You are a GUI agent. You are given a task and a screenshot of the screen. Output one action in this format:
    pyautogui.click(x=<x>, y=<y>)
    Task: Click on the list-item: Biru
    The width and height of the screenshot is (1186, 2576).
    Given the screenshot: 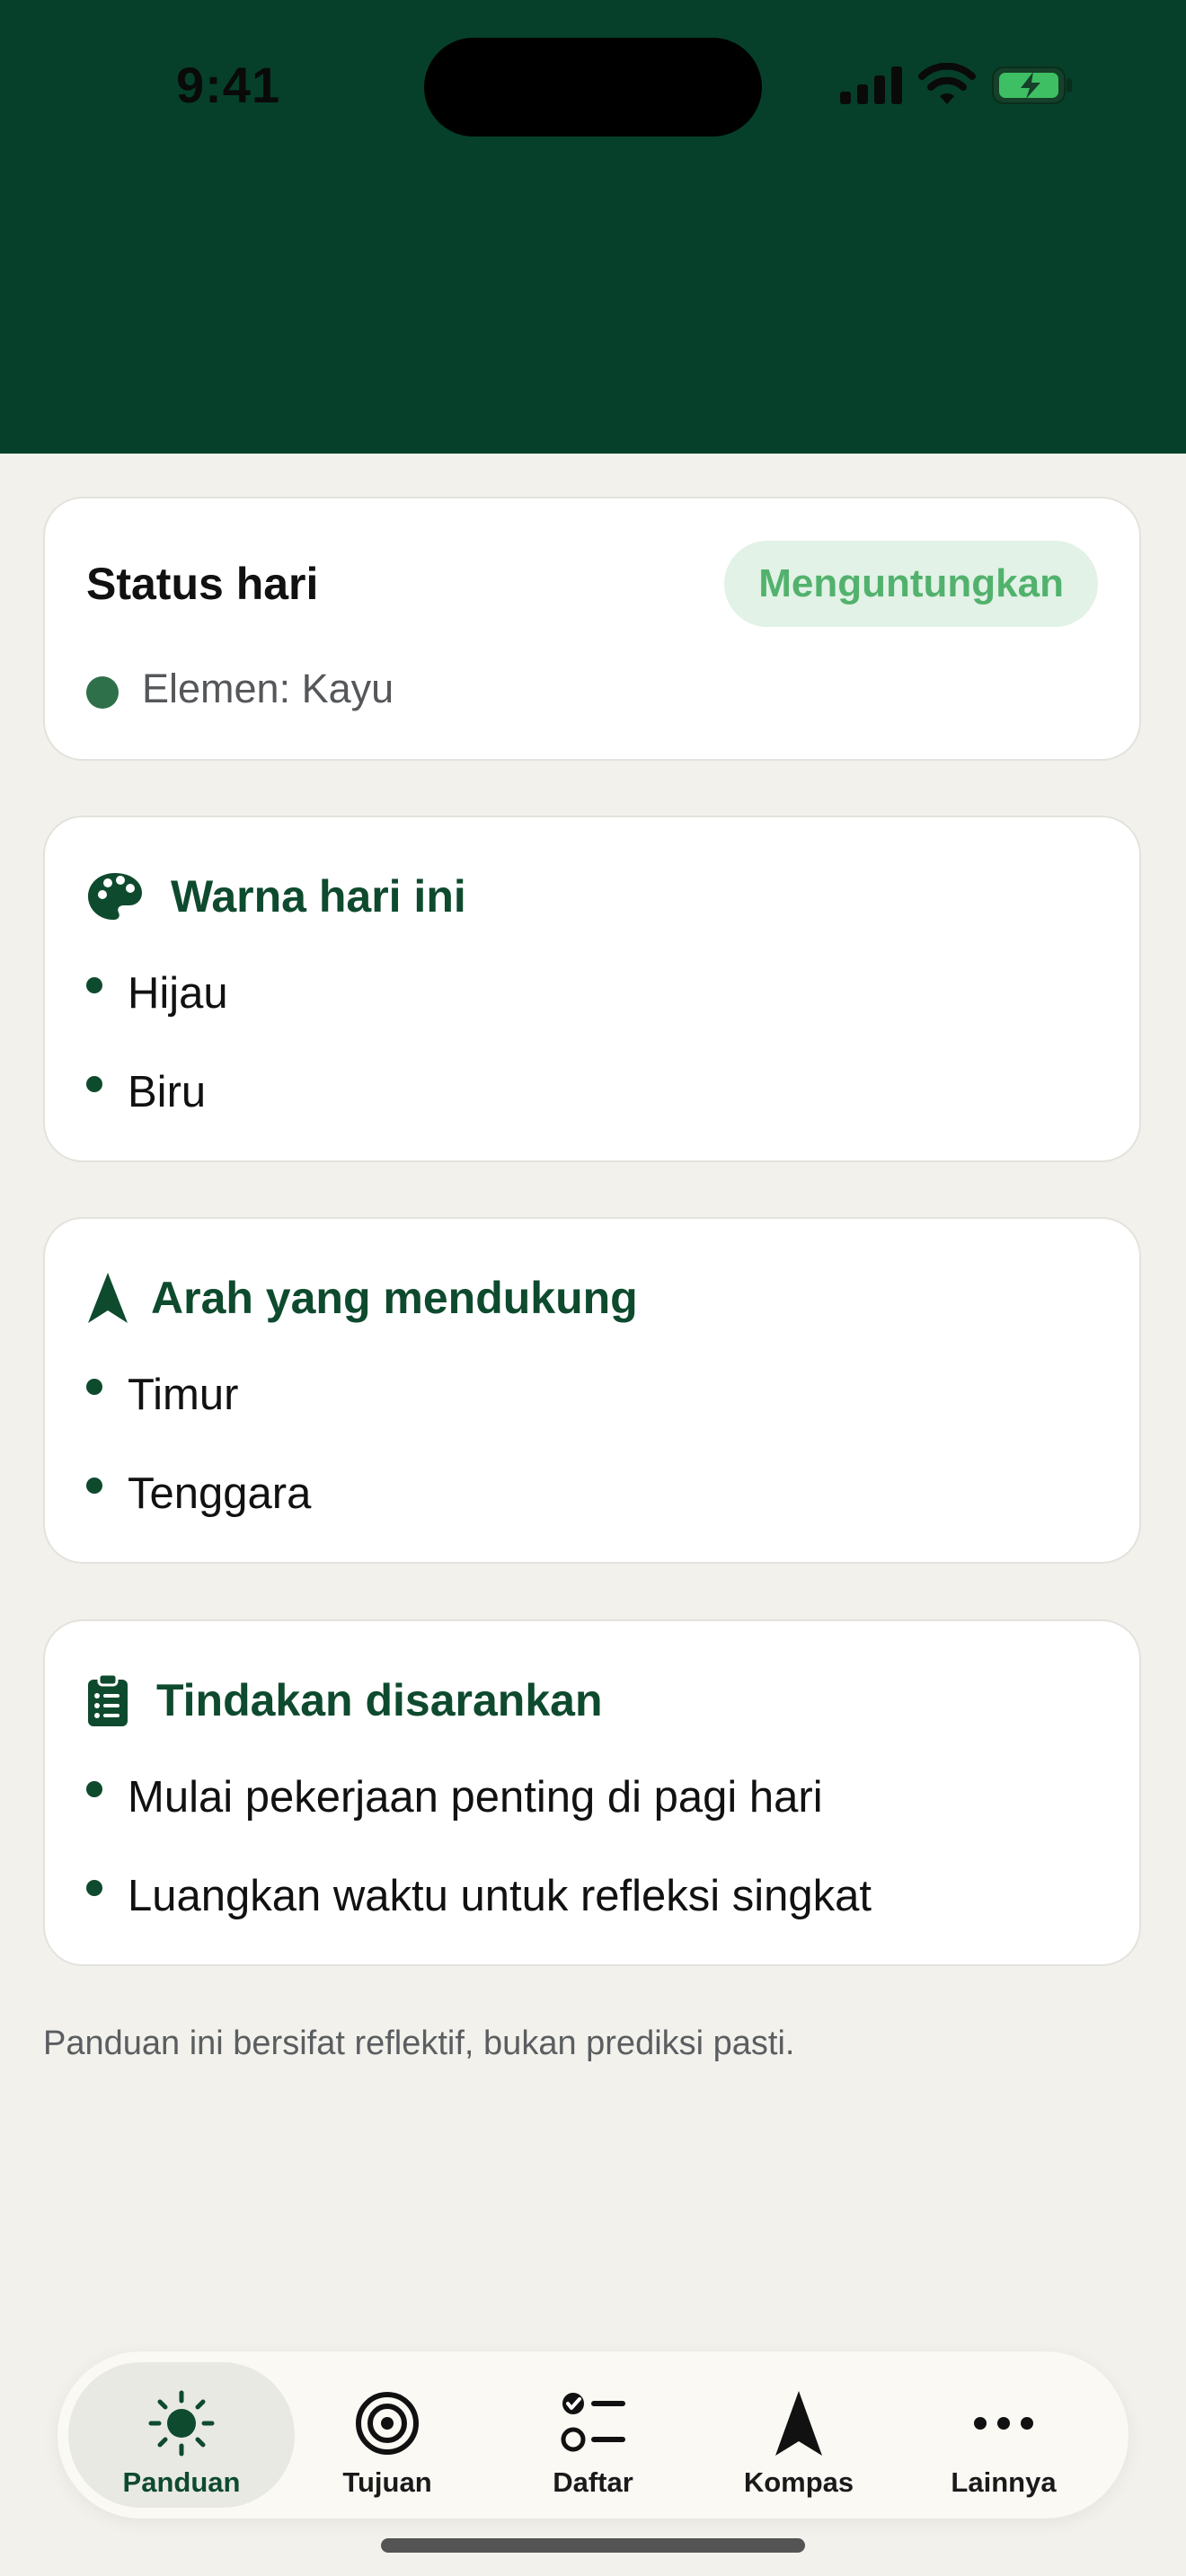 What is the action you would take?
    pyautogui.click(x=592, y=1107)
    